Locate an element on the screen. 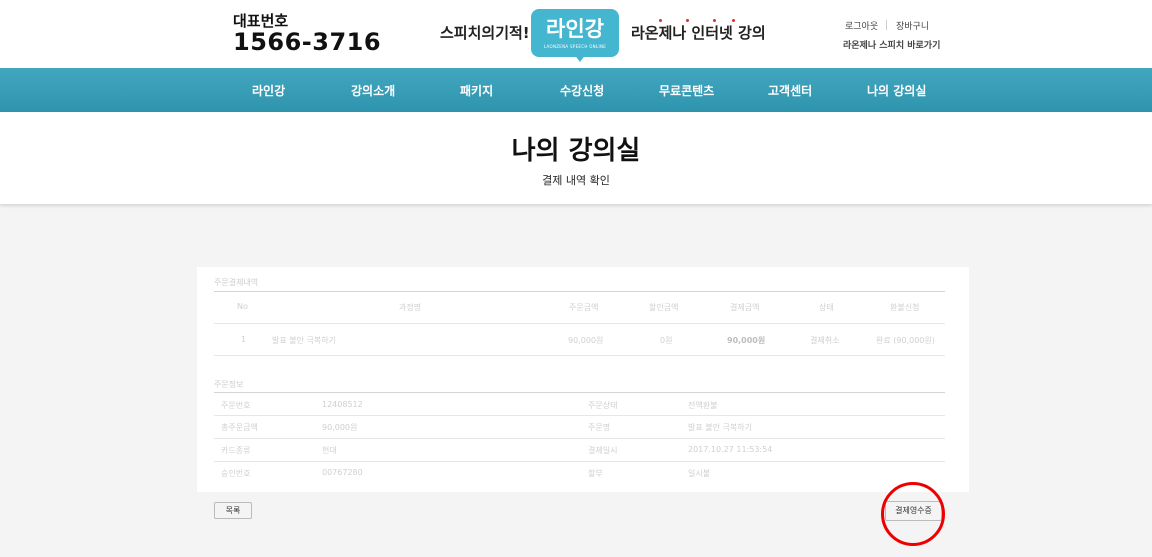 The width and height of the screenshot is (1152, 557). table-header-divider is located at coordinates (579, 323).